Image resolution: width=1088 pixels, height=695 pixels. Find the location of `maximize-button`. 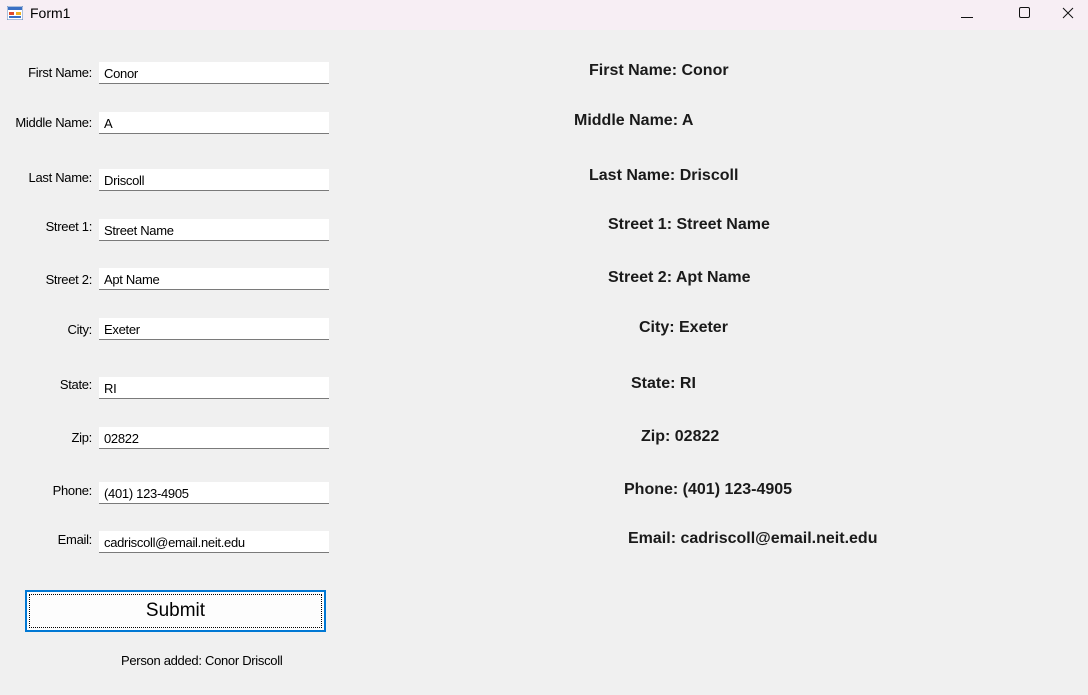

maximize-button is located at coordinates (1025, 14).